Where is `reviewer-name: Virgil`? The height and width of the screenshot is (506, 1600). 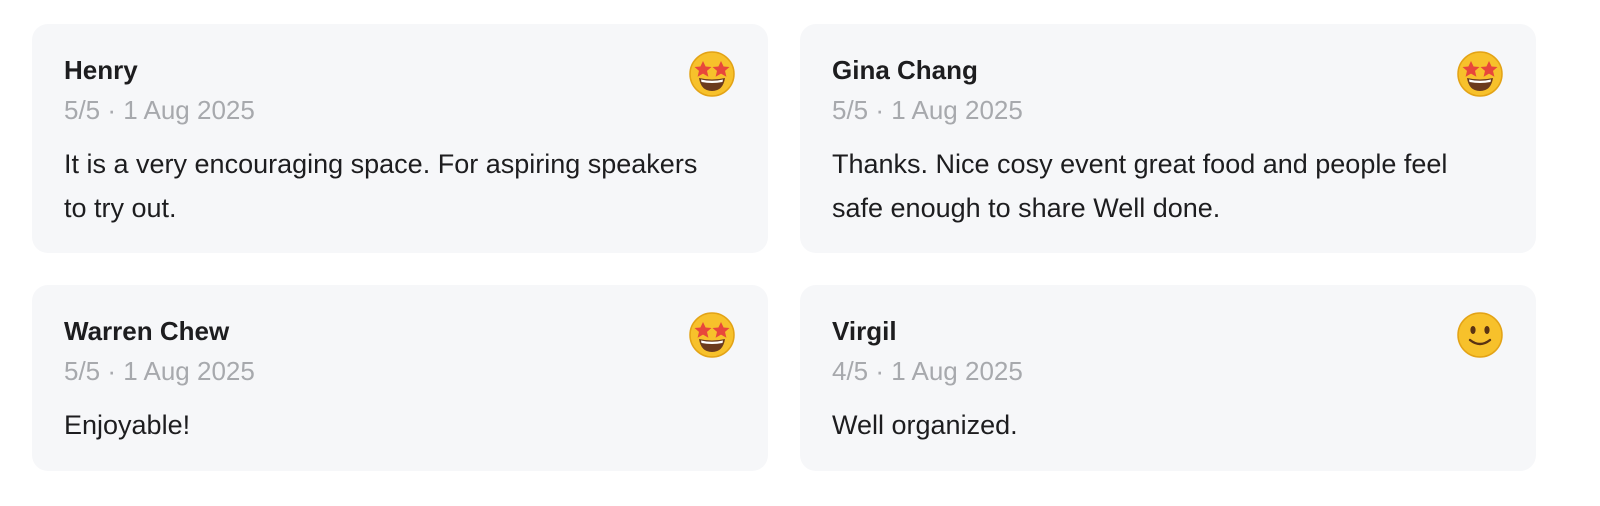
reviewer-name: Virgil is located at coordinates (864, 331).